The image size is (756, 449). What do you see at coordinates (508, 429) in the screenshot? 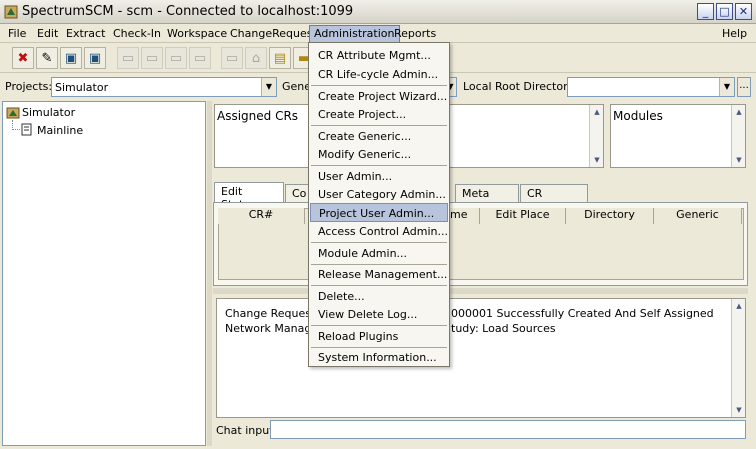
I see `chat-input` at bounding box center [508, 429].